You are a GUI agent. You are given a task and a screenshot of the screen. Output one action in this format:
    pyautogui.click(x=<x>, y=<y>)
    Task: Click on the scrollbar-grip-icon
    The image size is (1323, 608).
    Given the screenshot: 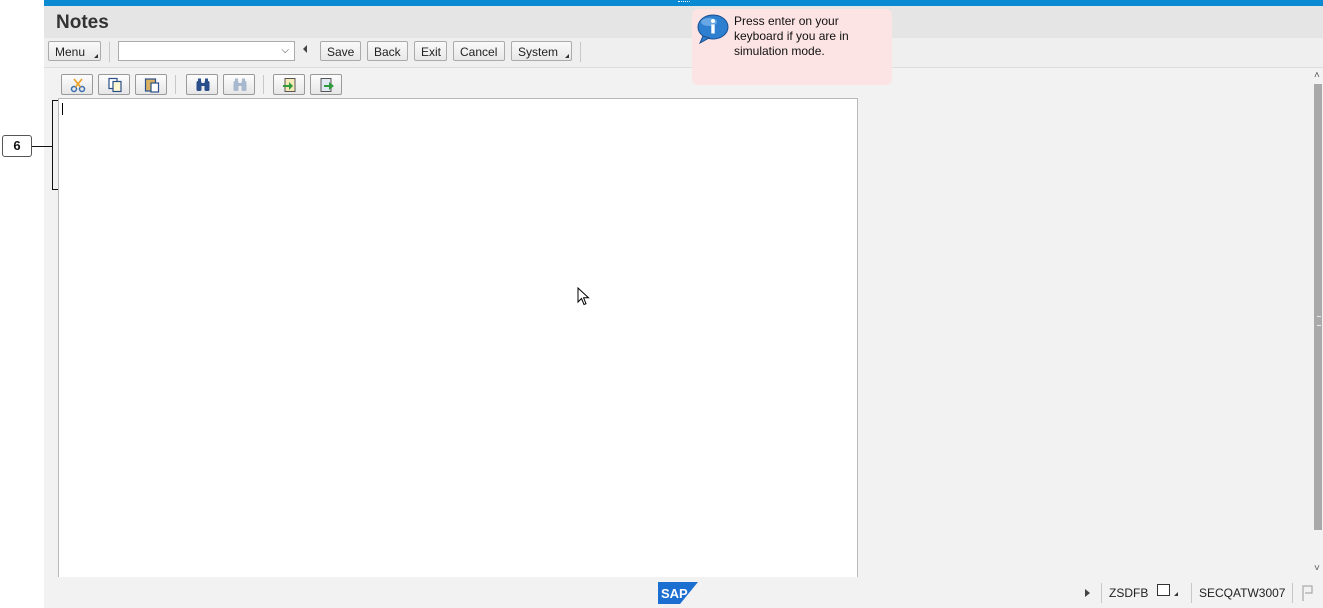 What is the action you would take?
    pyautogui.click(x=1319, y=321)
    